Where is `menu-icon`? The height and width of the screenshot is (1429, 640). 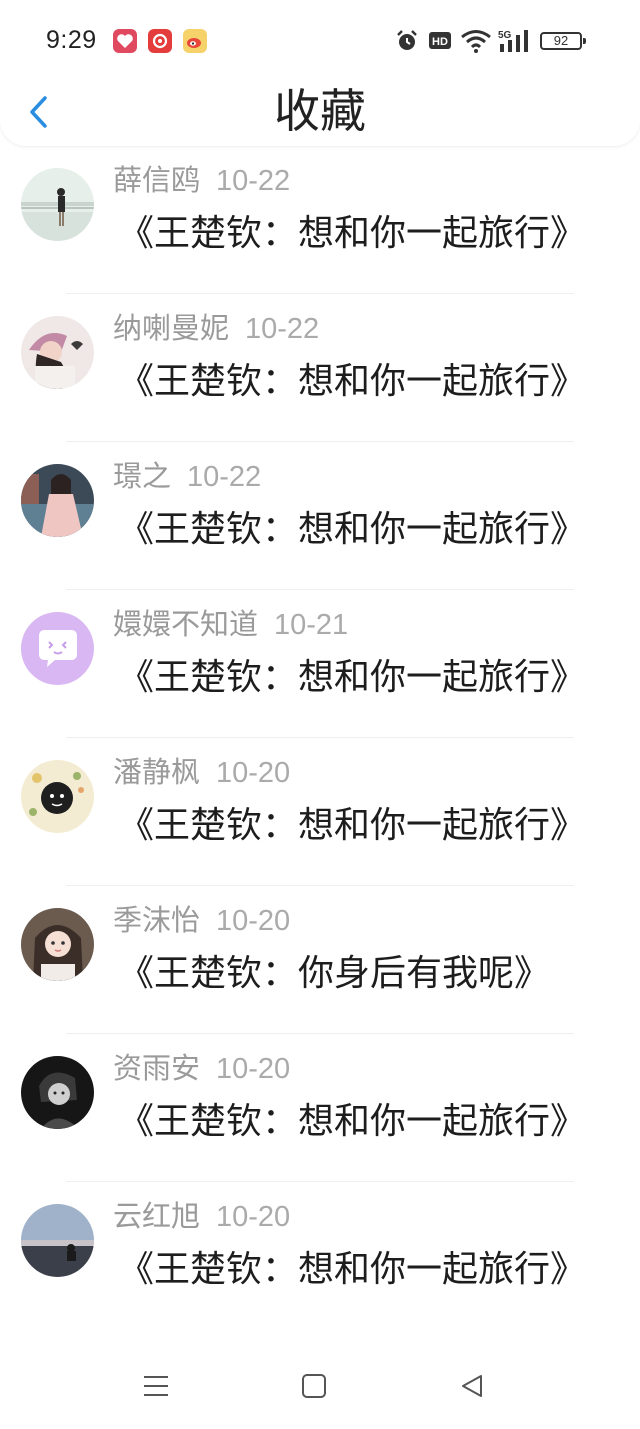
menu-icon is located at coordinates (156, 1386).